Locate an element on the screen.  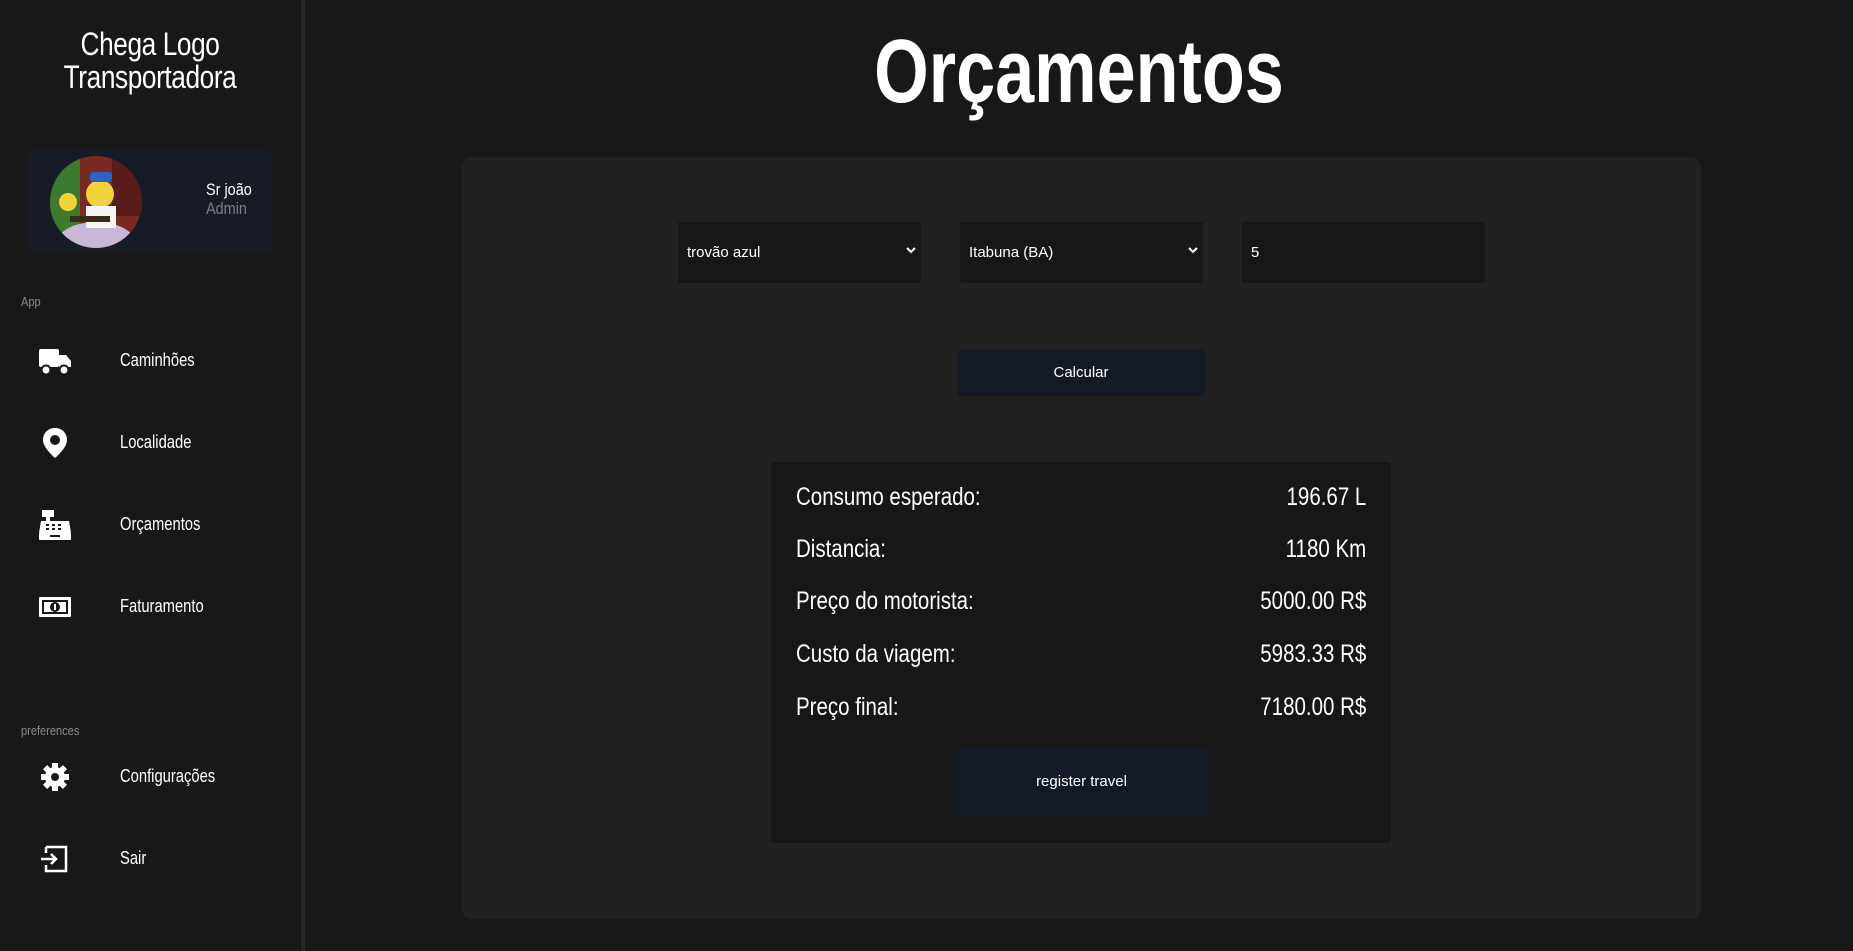
result-row-motorista: Preço do motorista: 5000.00 R$ is located at coordinates (1081, 601).